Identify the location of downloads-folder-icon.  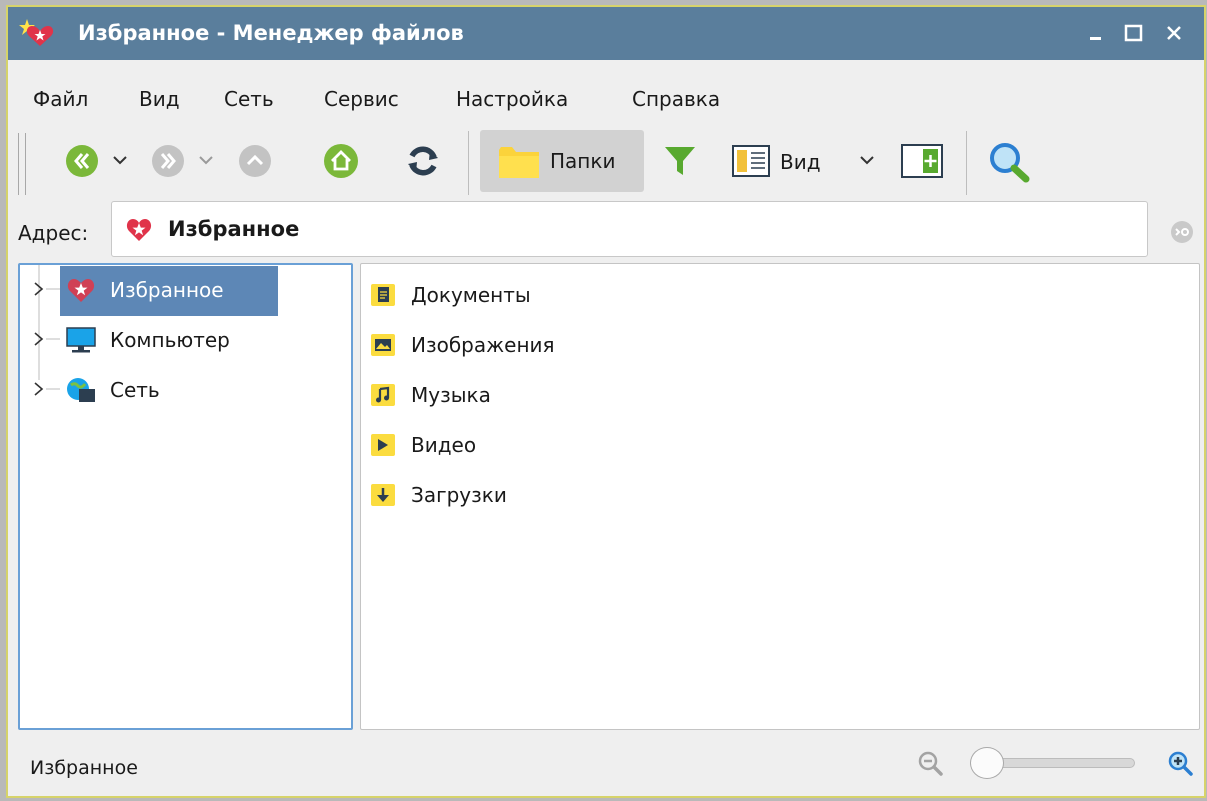
(383, 495).